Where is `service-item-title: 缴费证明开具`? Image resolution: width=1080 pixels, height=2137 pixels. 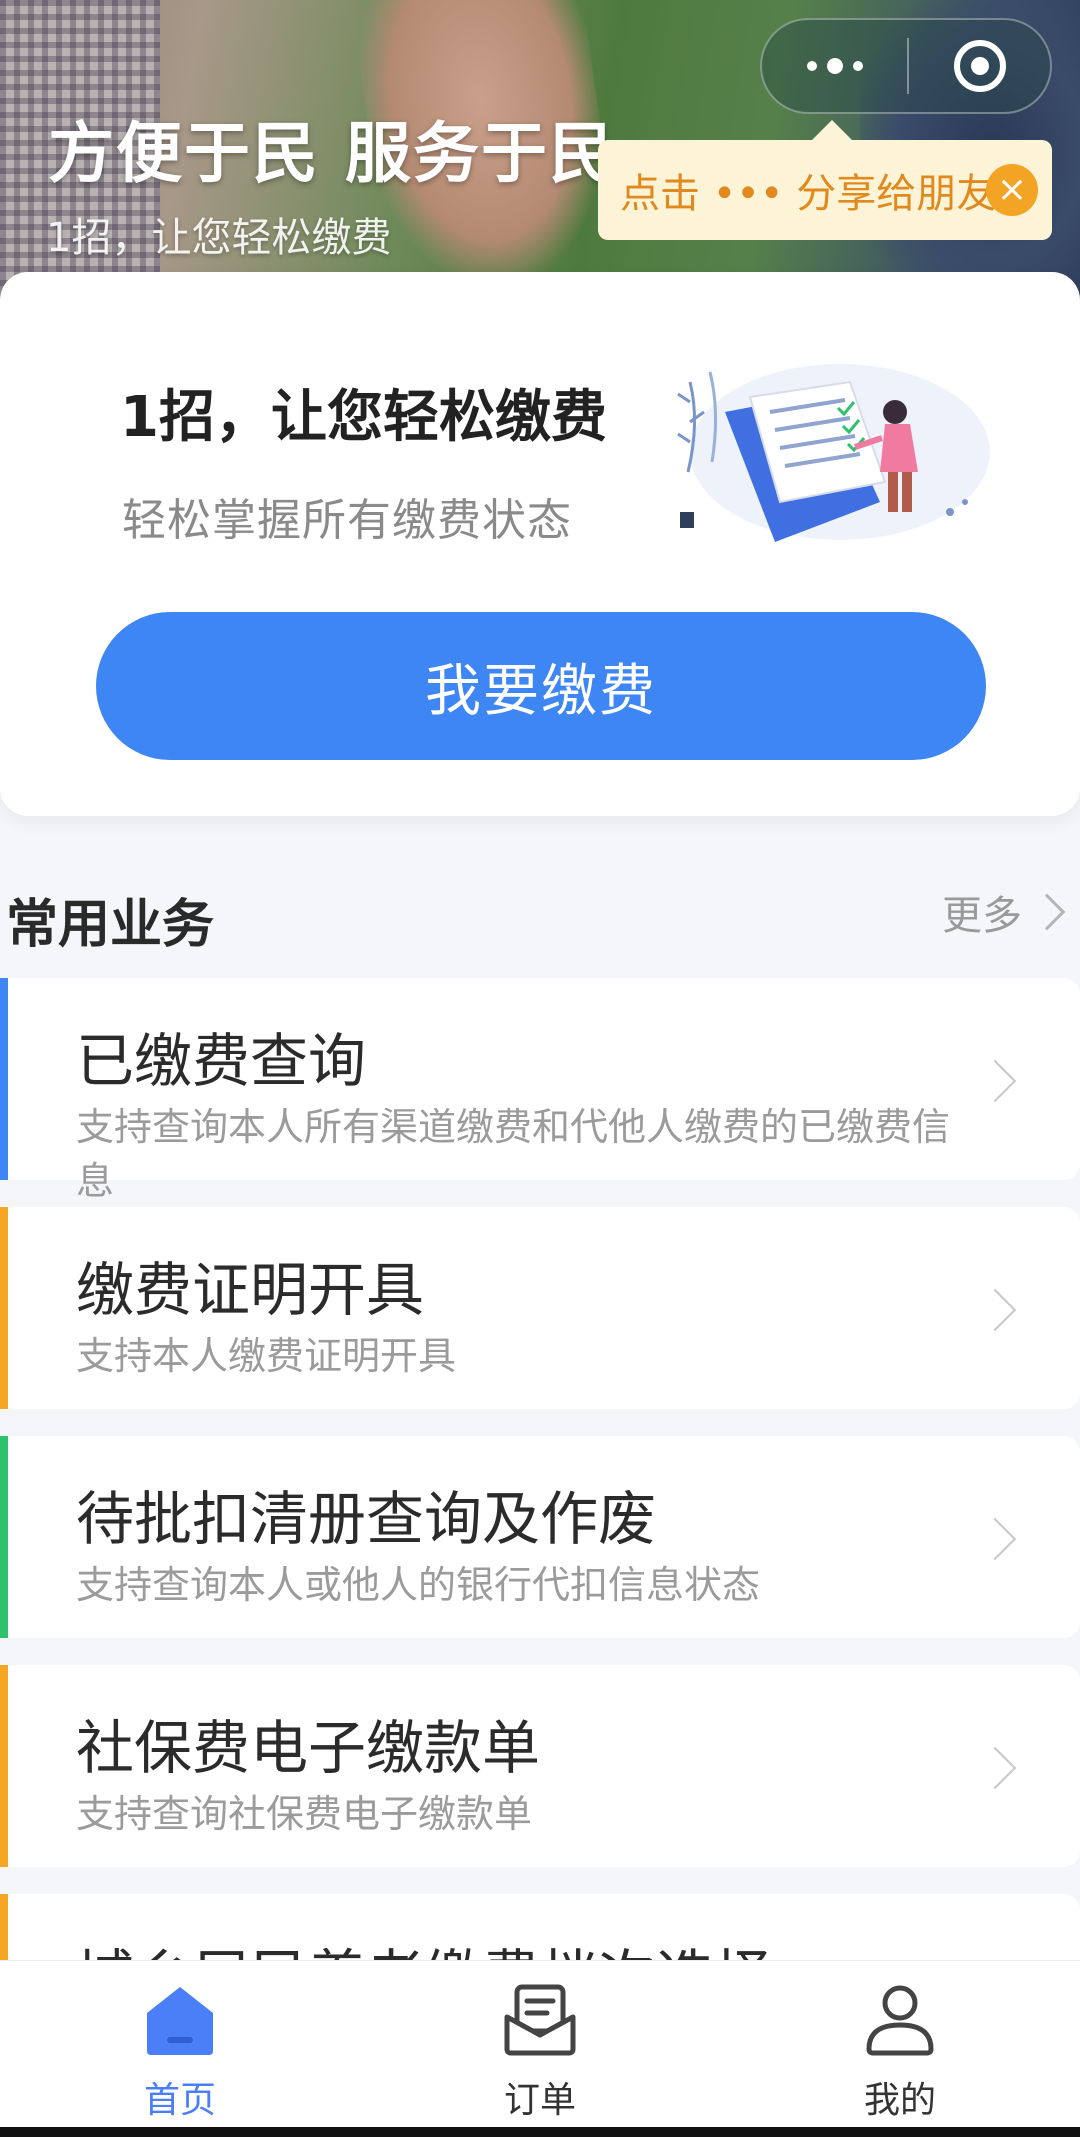 service-item-title: 缴费证明开具 is located at coordinates (250, 1290).